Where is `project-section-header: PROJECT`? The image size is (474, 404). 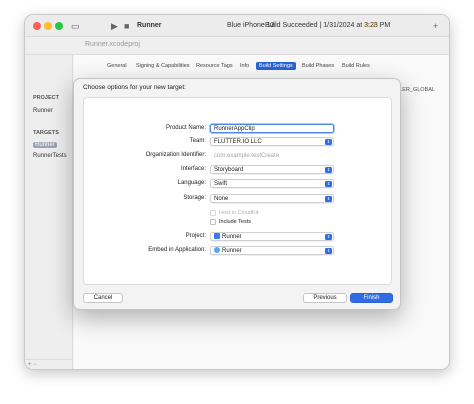
project-section-header: PROJECT is located at coordinates (46, 98).